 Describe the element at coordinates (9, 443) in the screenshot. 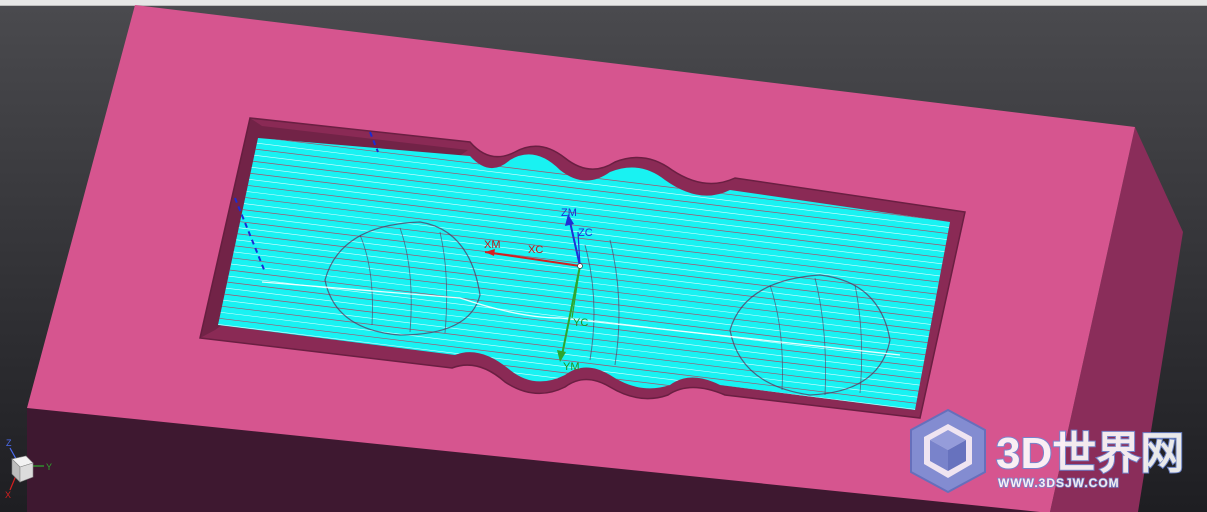

I see `triad-z-label: Z` at that location.